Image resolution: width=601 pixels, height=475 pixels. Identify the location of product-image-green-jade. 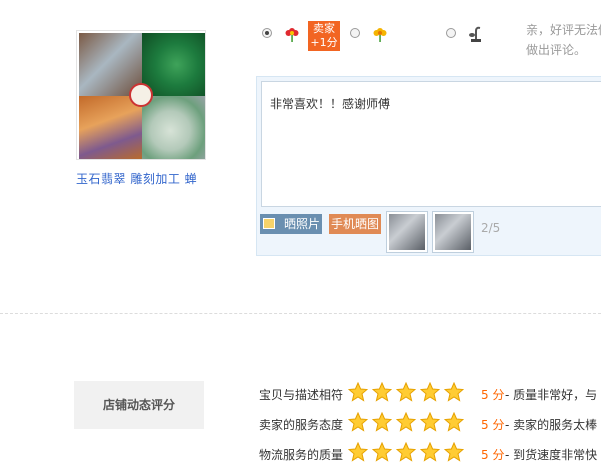
(173, 64).